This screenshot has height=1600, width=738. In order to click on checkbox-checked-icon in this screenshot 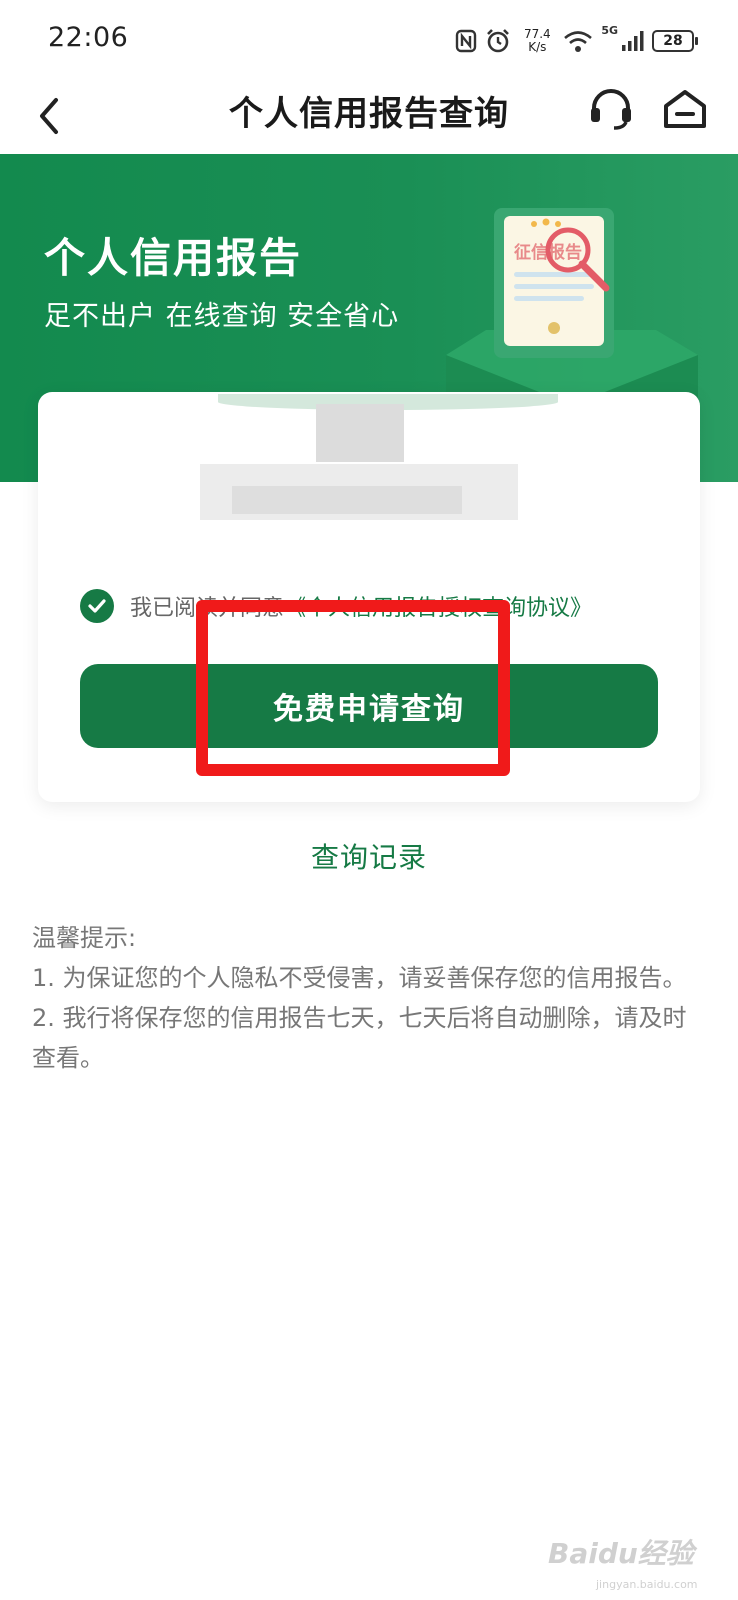, I will do `click(97, 606)`.